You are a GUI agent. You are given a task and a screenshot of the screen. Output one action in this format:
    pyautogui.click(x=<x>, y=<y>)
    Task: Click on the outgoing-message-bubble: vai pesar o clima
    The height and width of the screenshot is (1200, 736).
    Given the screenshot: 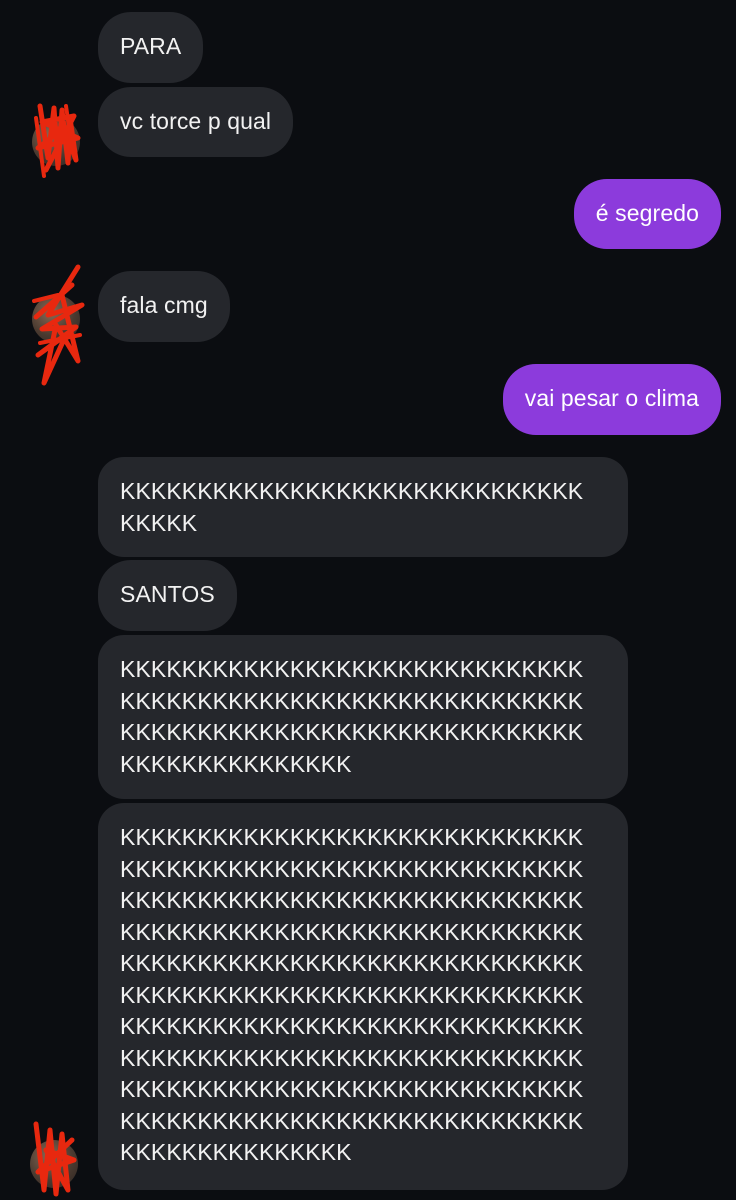 What is the action you would take?
    pyautogui.click(x=611, y=399)
    